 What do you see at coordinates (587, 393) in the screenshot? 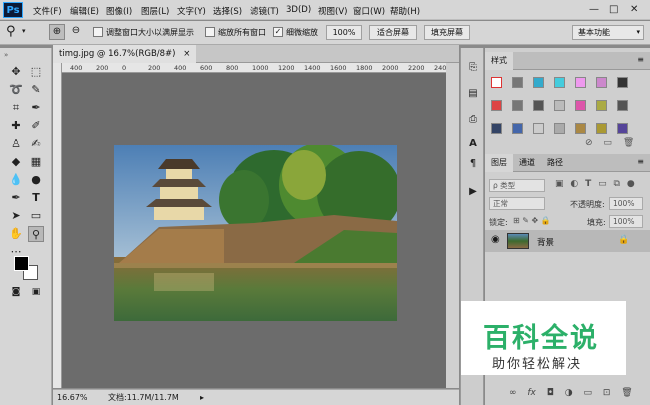
I see `new-group-icon: ▭` at bounding box center [587, 393].